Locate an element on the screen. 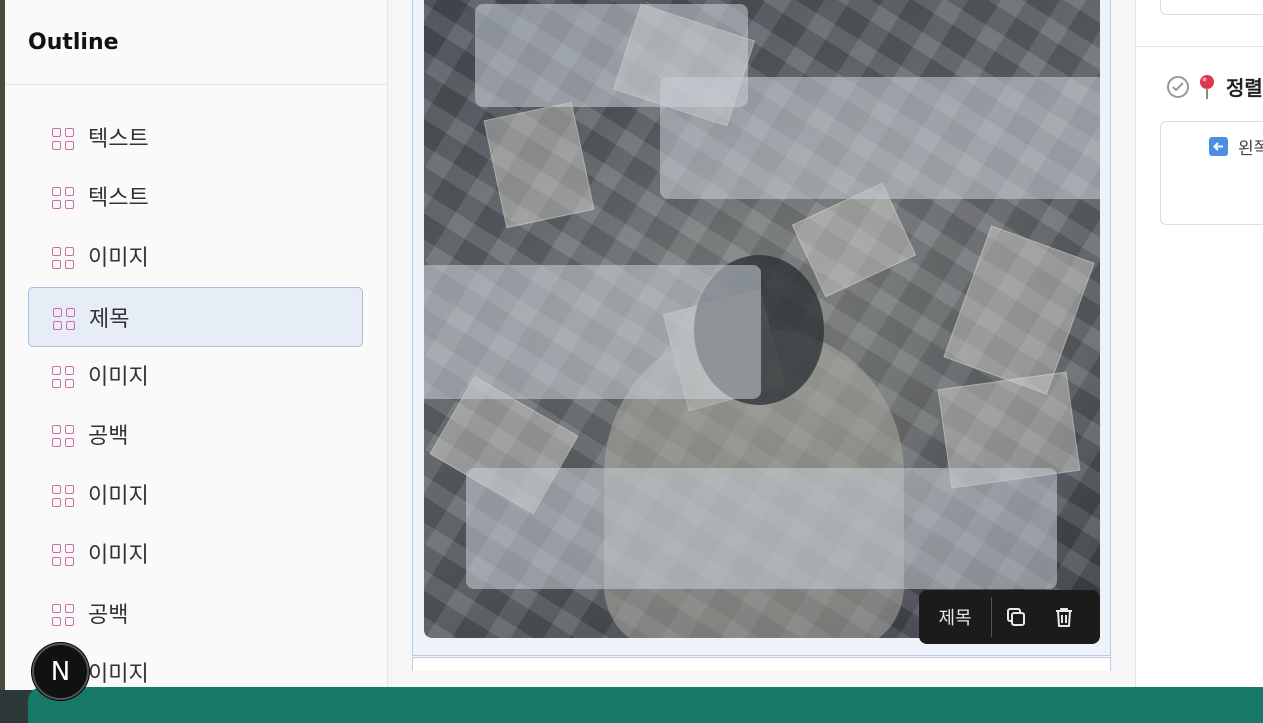 The image size is (1263, 723). delete-button is located at coordinates (1064, 617).